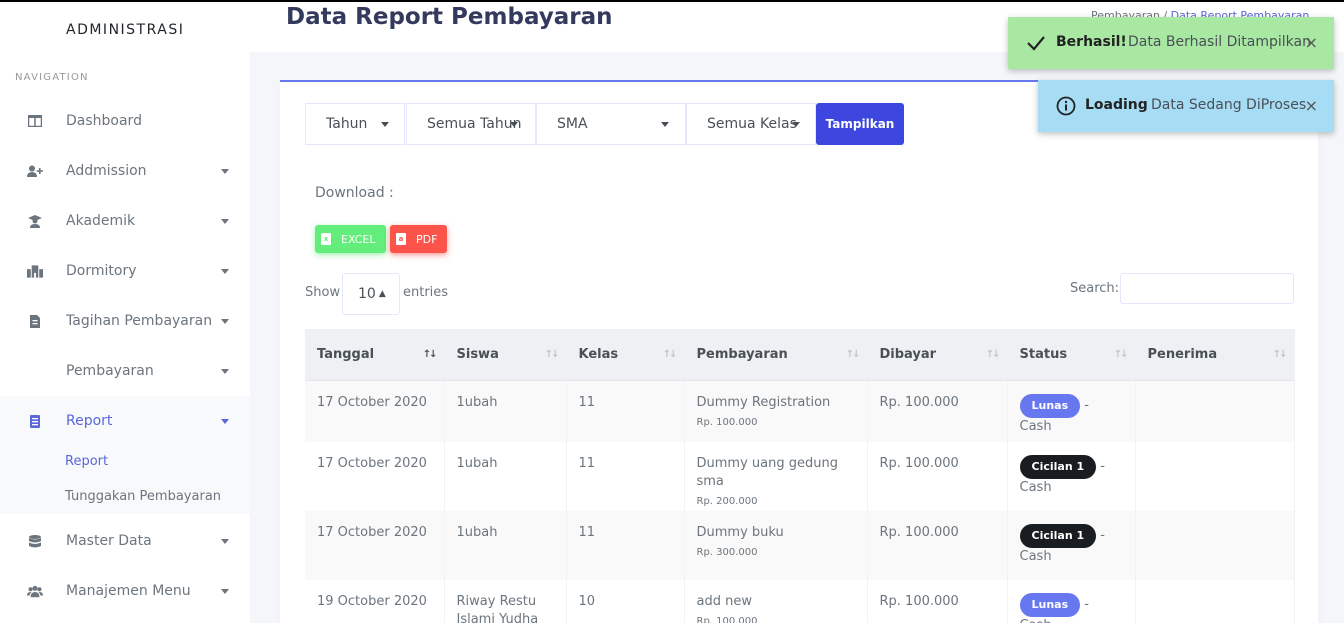 The height and width of the screenshot is (623, 1344). I want to click on select-value: Semua Kelas, so click(752, 124).